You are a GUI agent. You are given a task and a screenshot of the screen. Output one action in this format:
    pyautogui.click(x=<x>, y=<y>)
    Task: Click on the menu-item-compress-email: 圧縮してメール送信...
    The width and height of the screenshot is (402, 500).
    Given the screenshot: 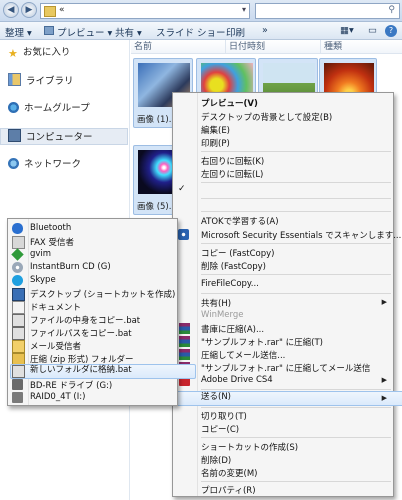 What is the action you would take?
    pyautogui.click(x=243, y=355)
    